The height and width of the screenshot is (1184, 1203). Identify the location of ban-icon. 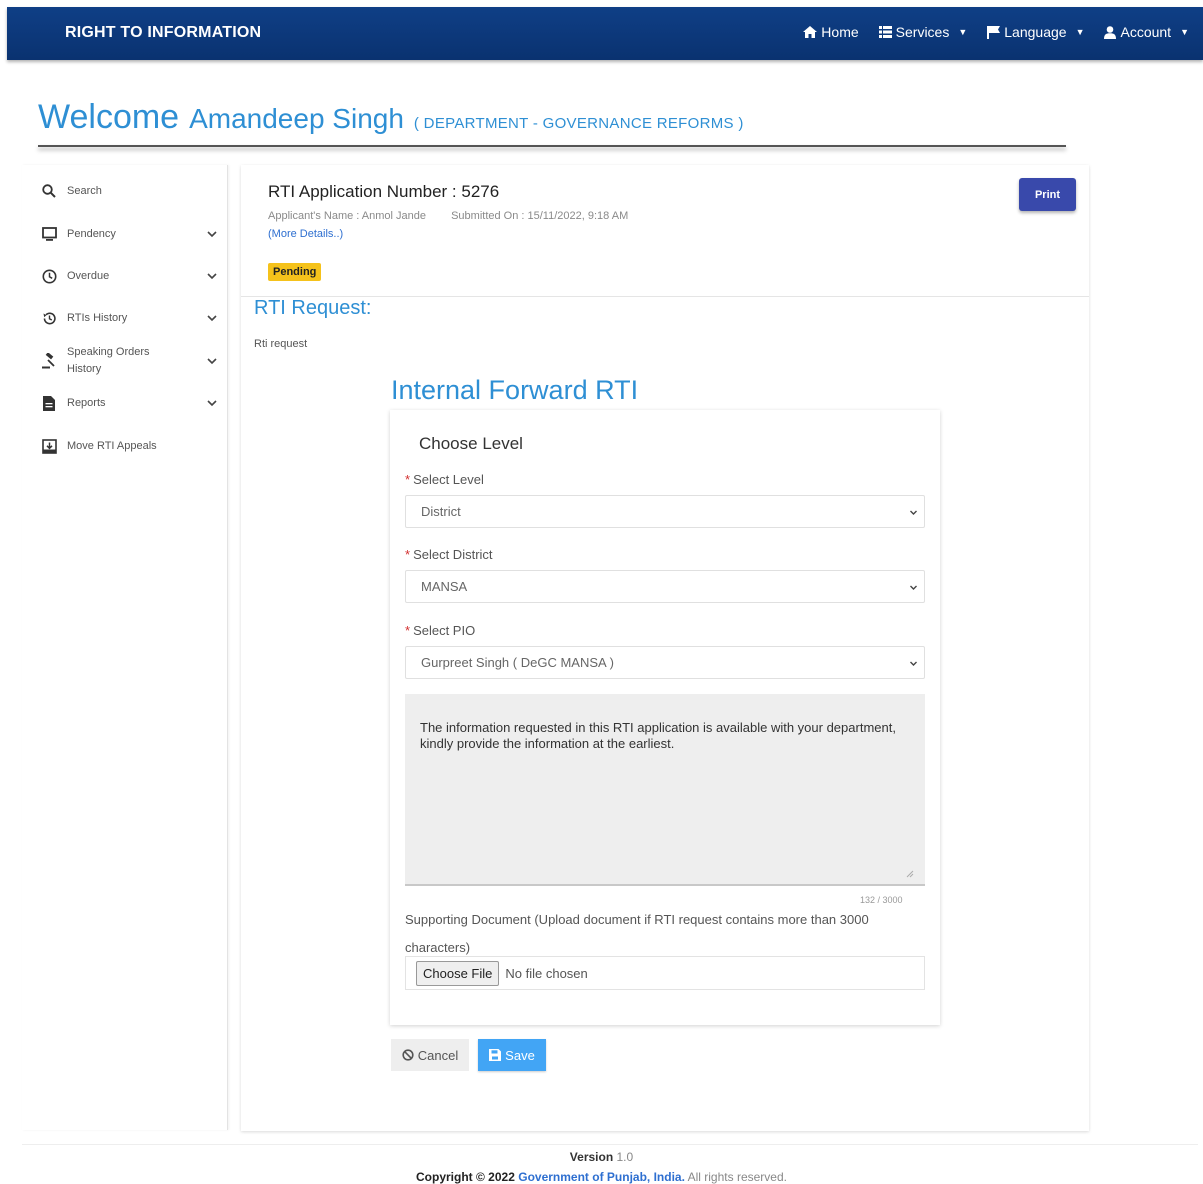
(408, 1055).